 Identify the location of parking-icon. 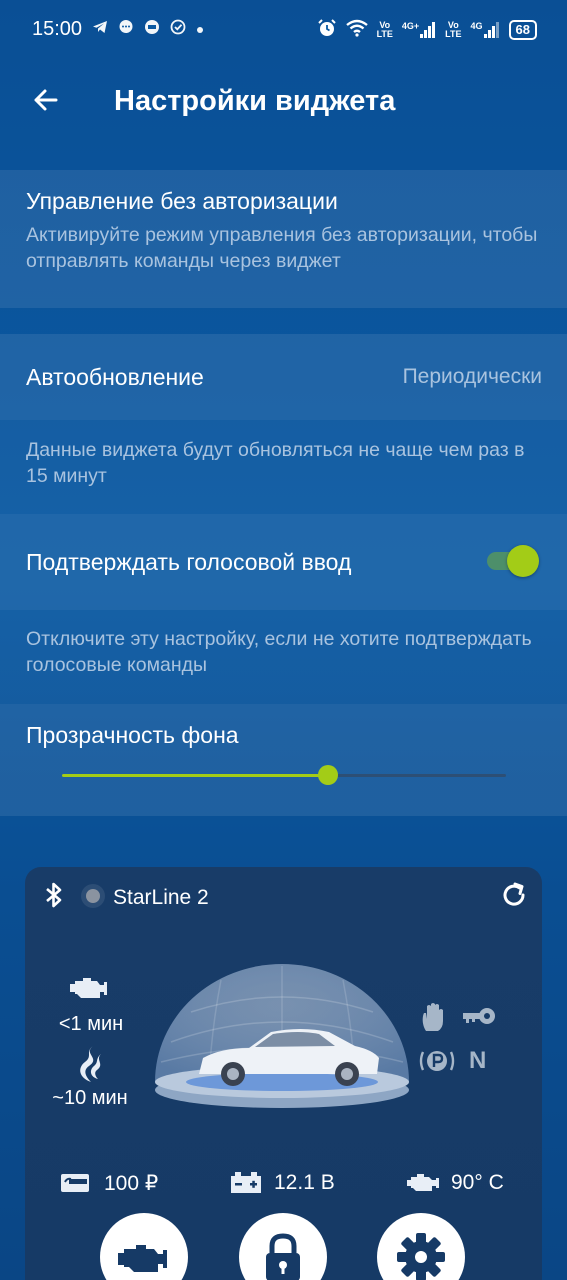
(437, 1061).